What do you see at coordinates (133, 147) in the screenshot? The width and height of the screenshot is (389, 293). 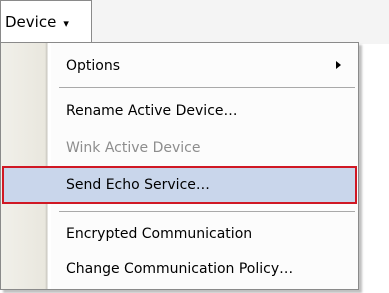 I see `menu-item-label: Wink Active Device` at bounding box center [133, 147].